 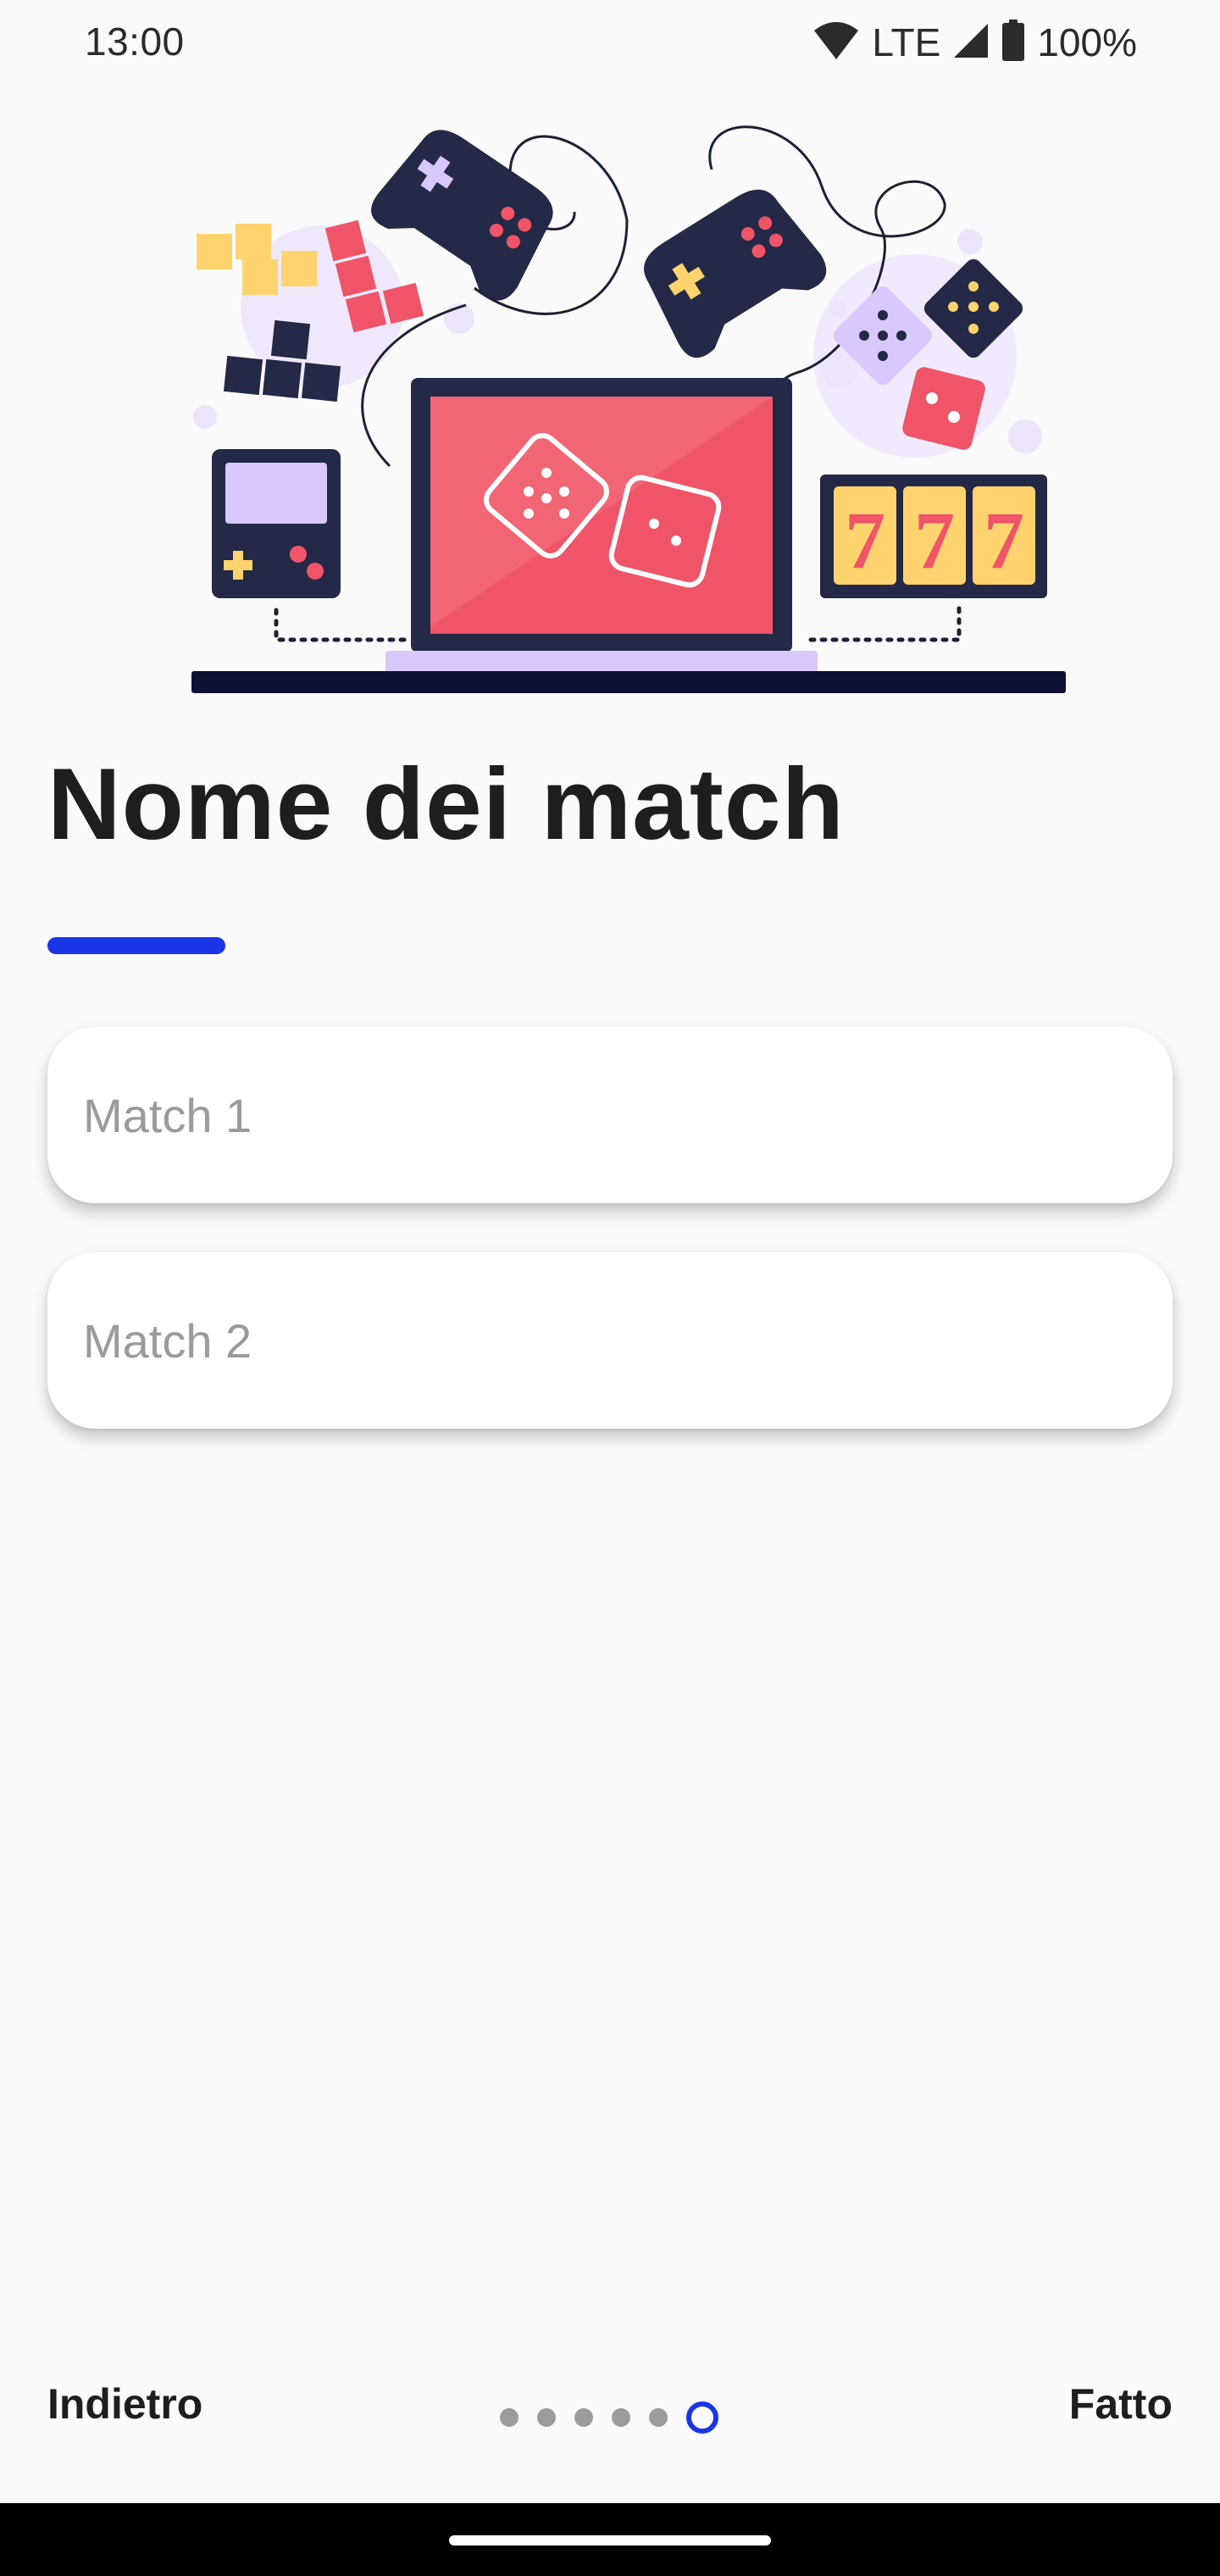 I want to click on title-underline, so click(x=136, y=945).